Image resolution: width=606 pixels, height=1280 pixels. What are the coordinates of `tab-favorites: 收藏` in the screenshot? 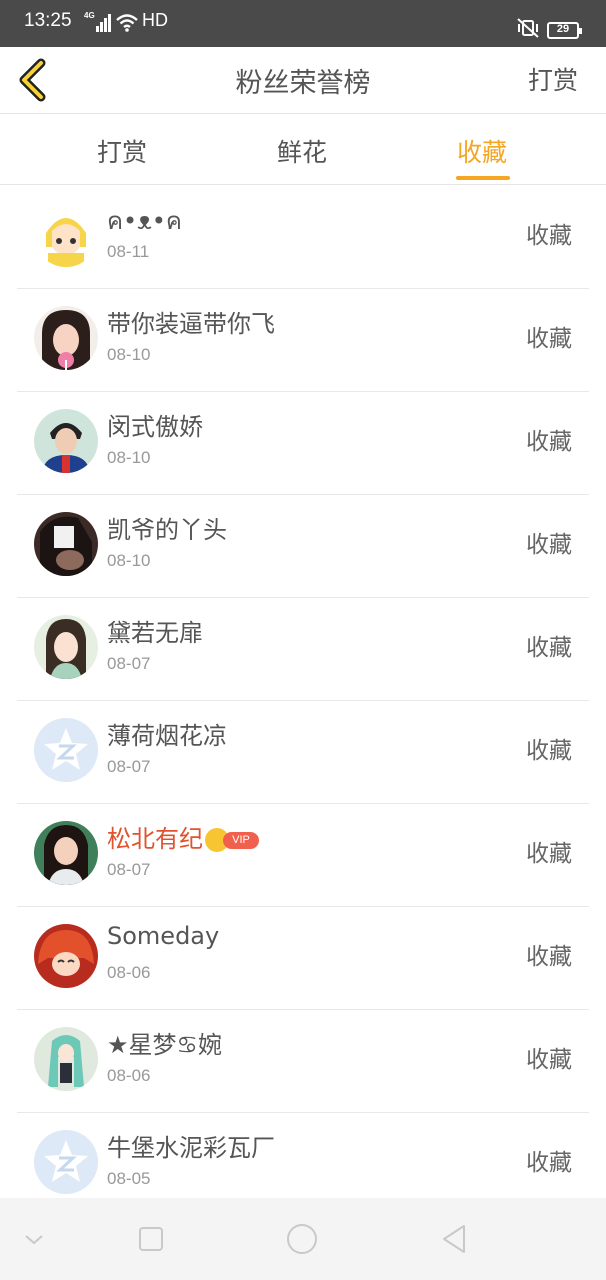 It's located at (482, 151).